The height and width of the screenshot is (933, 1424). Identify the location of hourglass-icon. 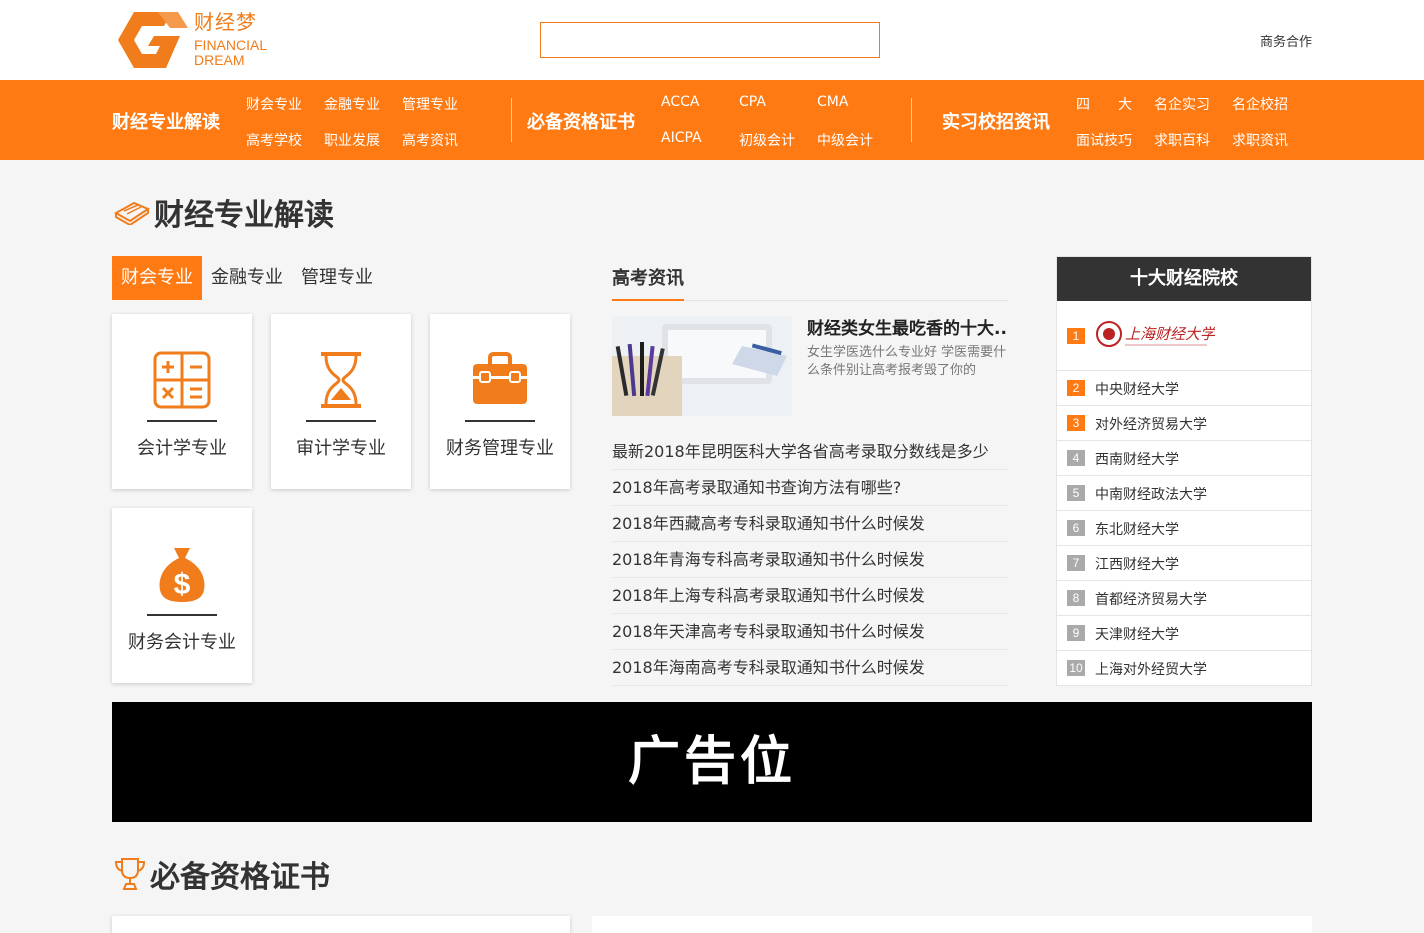
(341, 380).